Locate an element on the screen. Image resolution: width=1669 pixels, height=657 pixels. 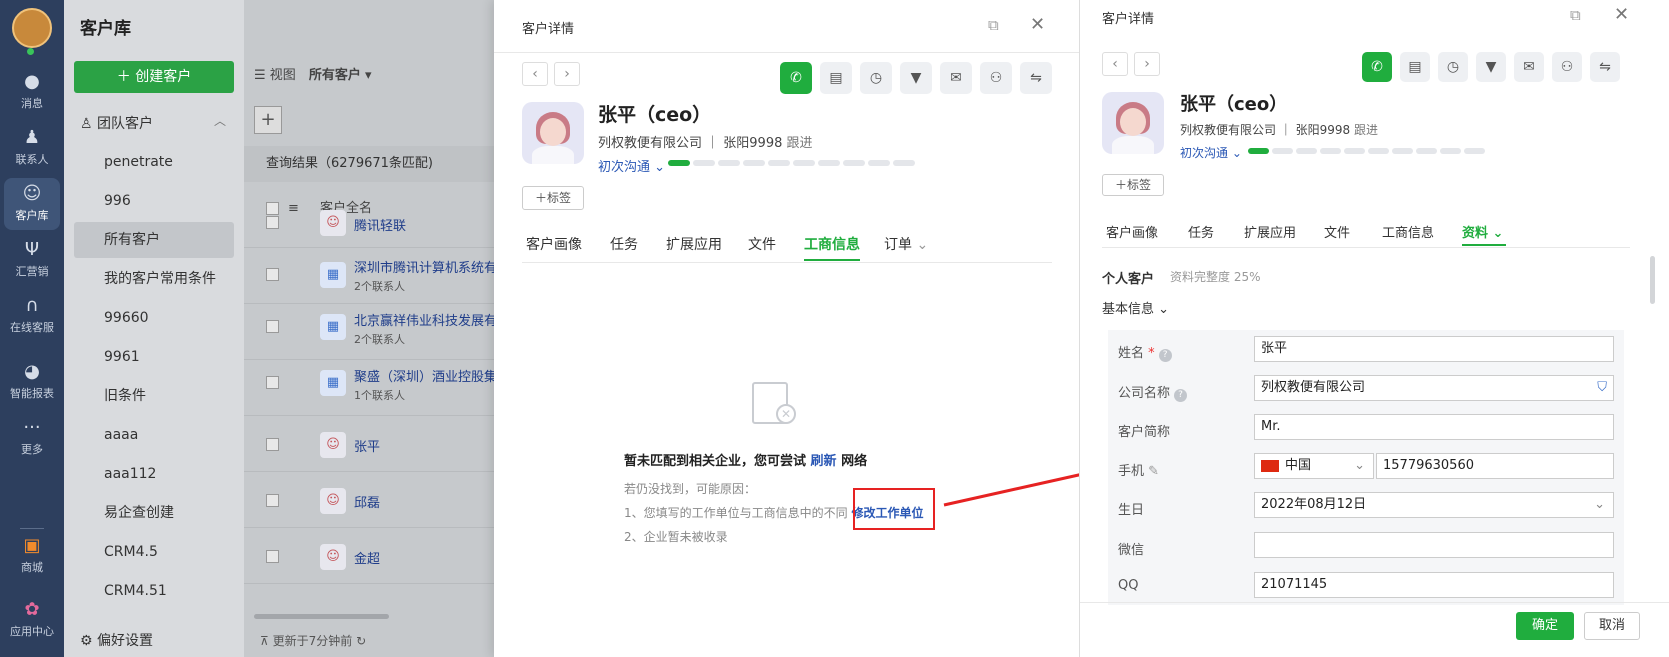
sidebar-group-team: ♙ 团队客户 is located at coordinates (116, 123).